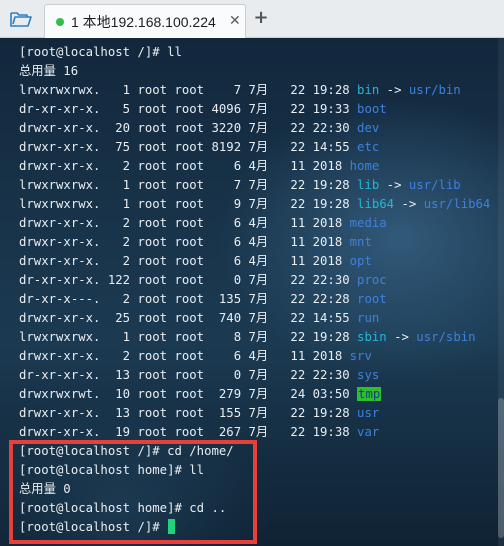  I want to click on directory-name: usr/lib64, so click(457, 204).